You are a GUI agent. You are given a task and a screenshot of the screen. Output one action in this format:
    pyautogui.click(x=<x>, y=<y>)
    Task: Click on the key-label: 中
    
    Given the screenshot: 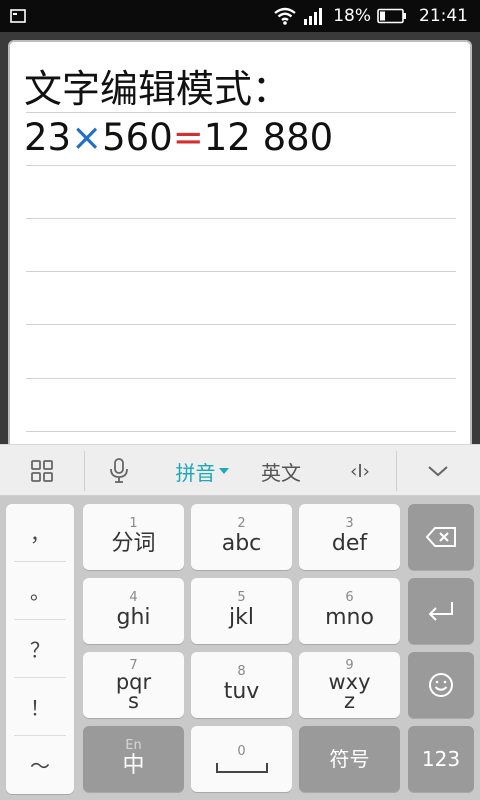 What is the action you would take?
    pyautogui.click(x=133, y=765)
    